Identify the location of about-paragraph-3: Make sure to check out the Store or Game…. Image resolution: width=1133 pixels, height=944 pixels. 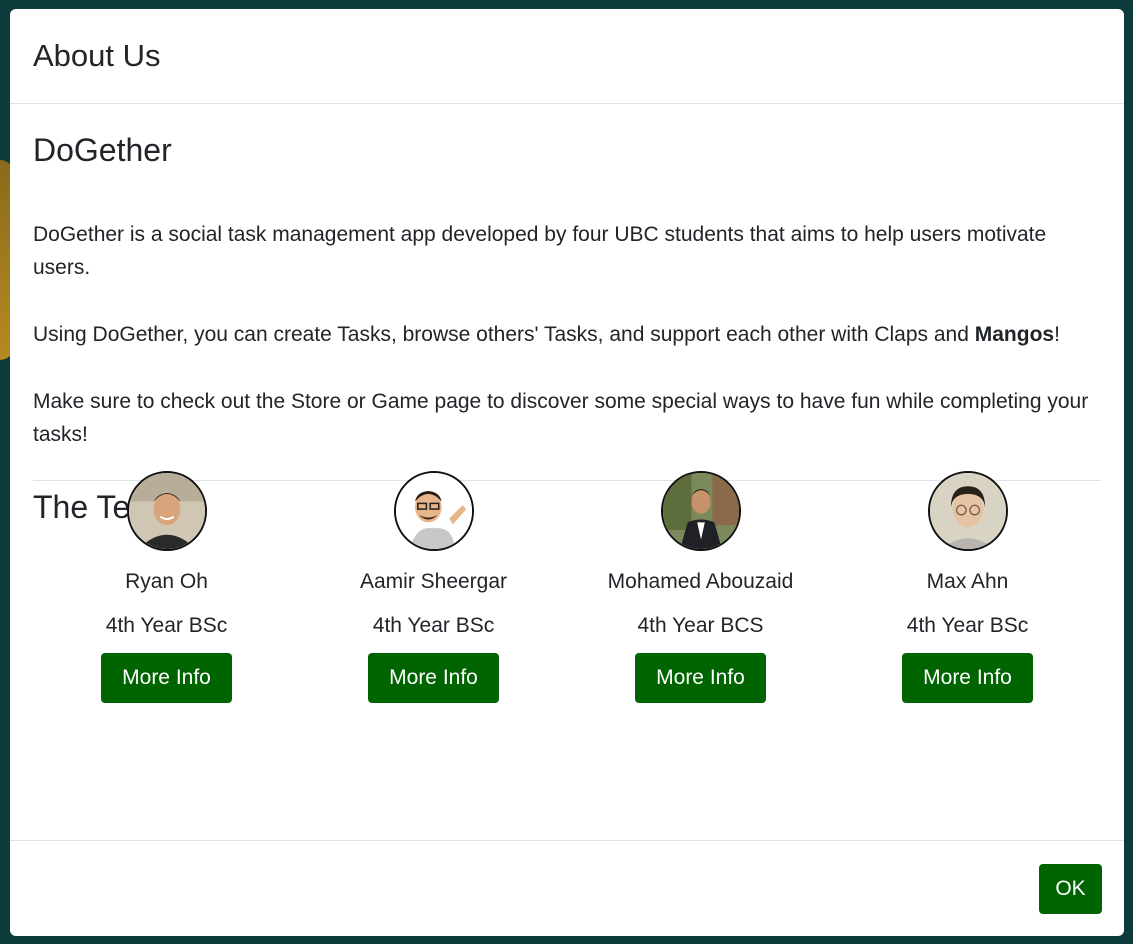
(561, 418).